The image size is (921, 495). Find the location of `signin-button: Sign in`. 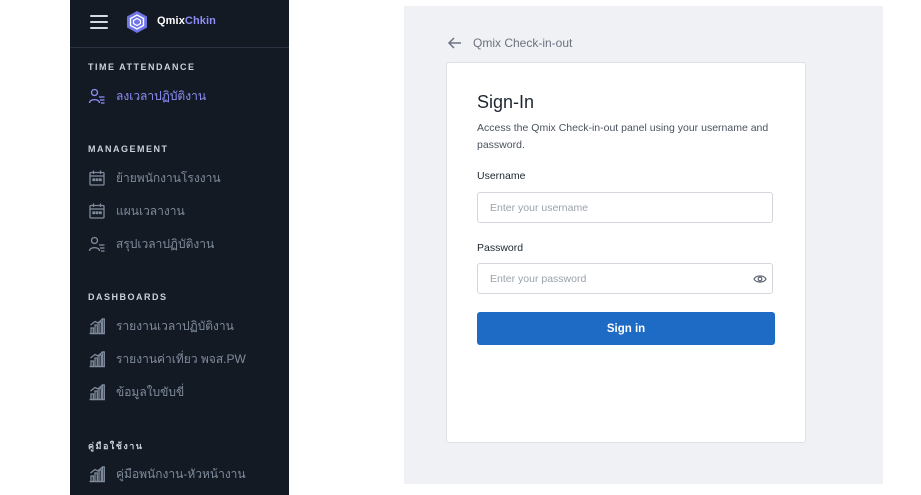

signin-button: Sign in is located at coordinates (626, 328).